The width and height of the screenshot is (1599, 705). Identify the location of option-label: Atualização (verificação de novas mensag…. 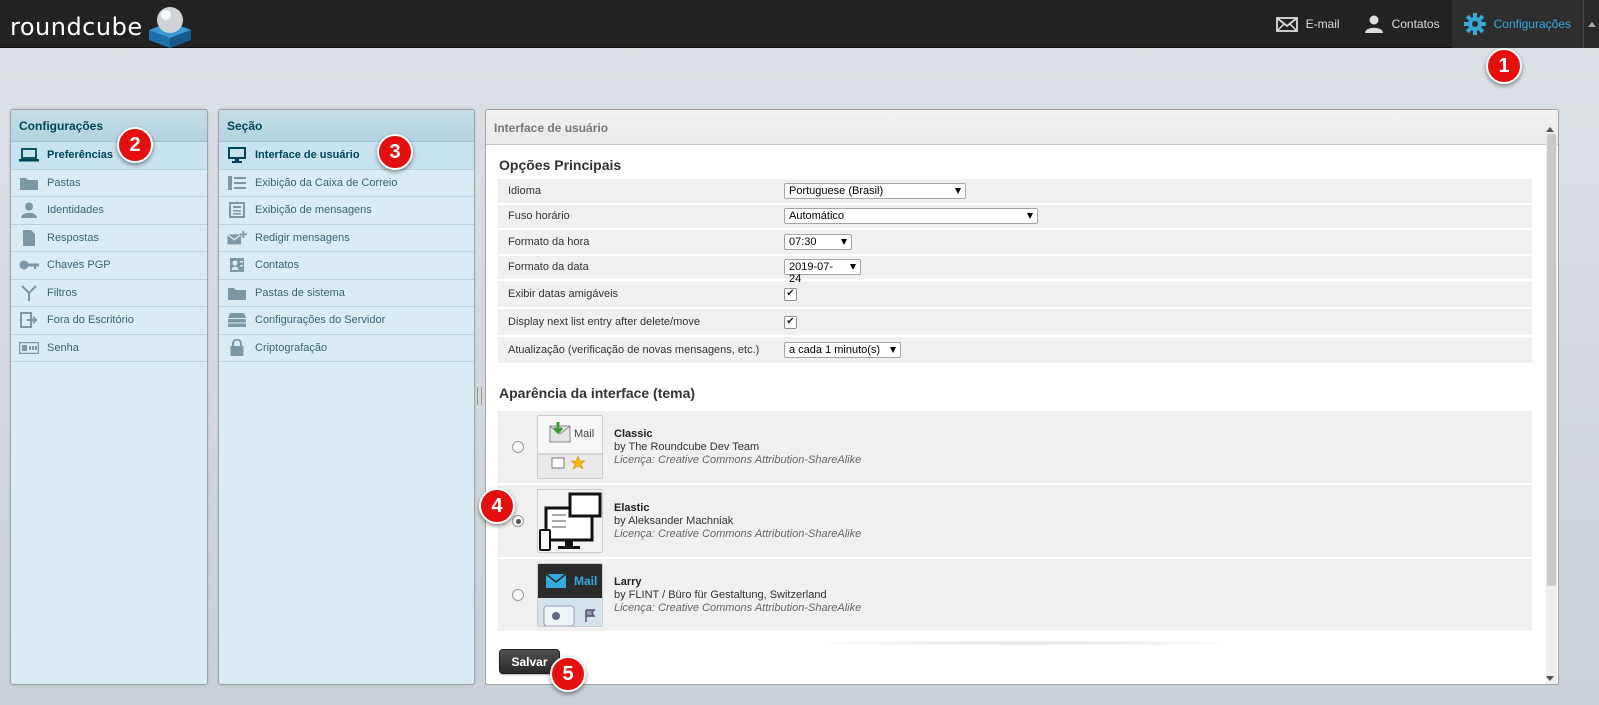
(634, 350).